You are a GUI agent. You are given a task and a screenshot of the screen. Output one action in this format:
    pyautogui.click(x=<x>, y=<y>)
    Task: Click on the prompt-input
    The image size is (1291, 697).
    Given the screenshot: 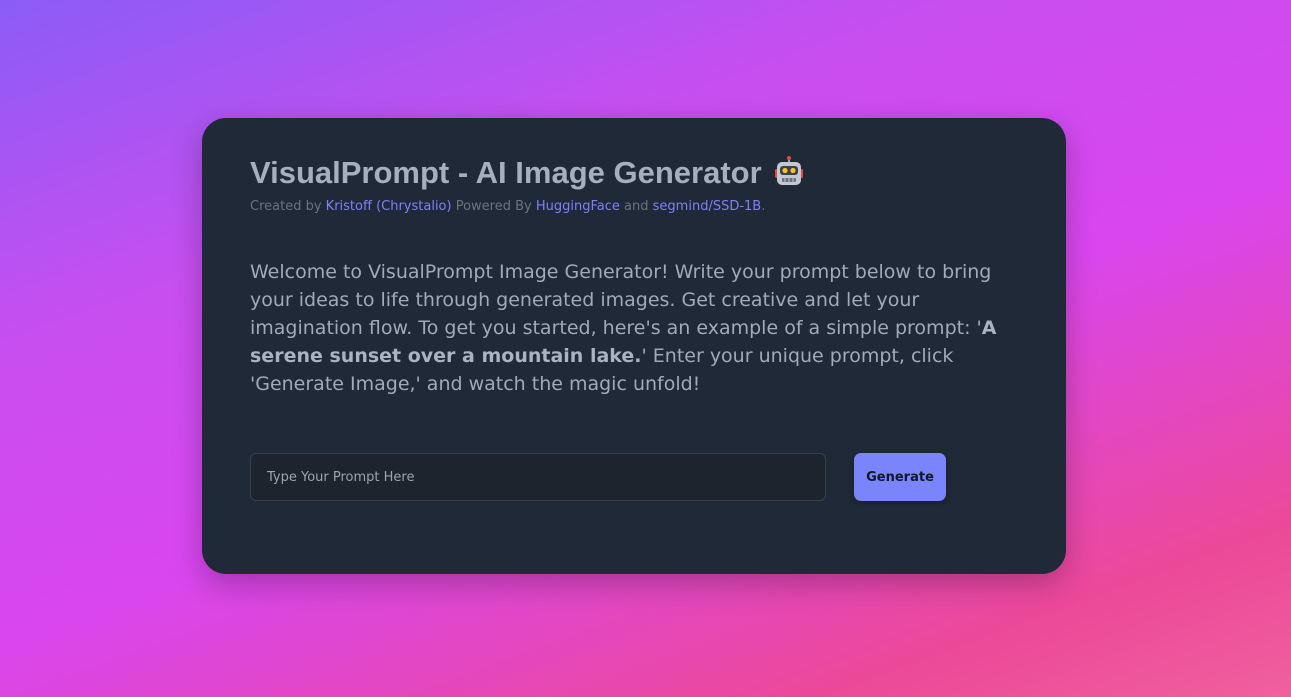 What is the action you would take?
    pyautogui.click(x=538, y=477)
    